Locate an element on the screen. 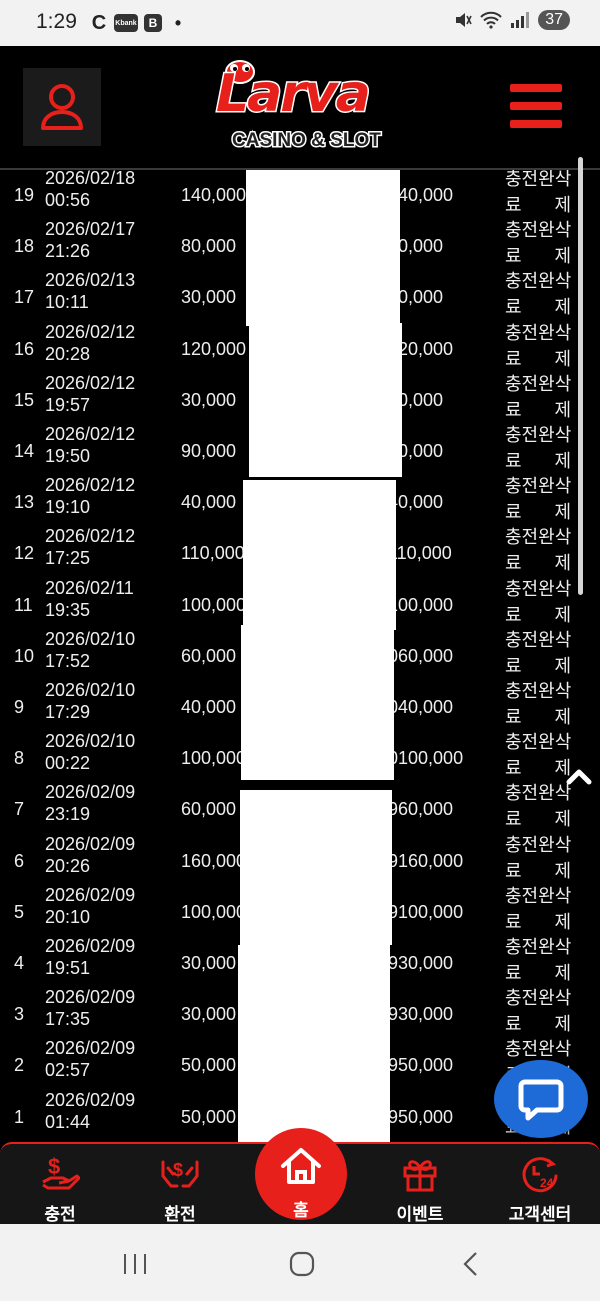  row-amount: 110,000 is located at coordinates (213, 553).